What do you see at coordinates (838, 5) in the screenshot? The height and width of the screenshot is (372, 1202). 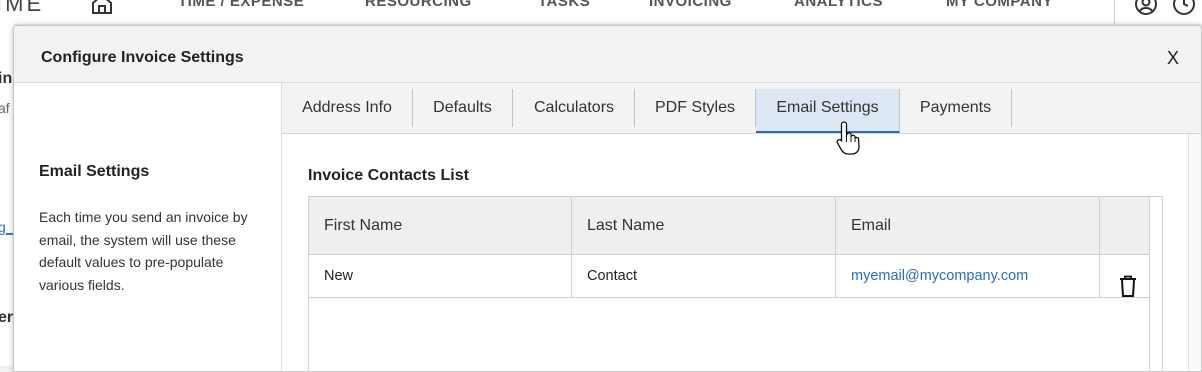 I see `nav-analytics: ANALYTICS` at bounding box center [838, 5].